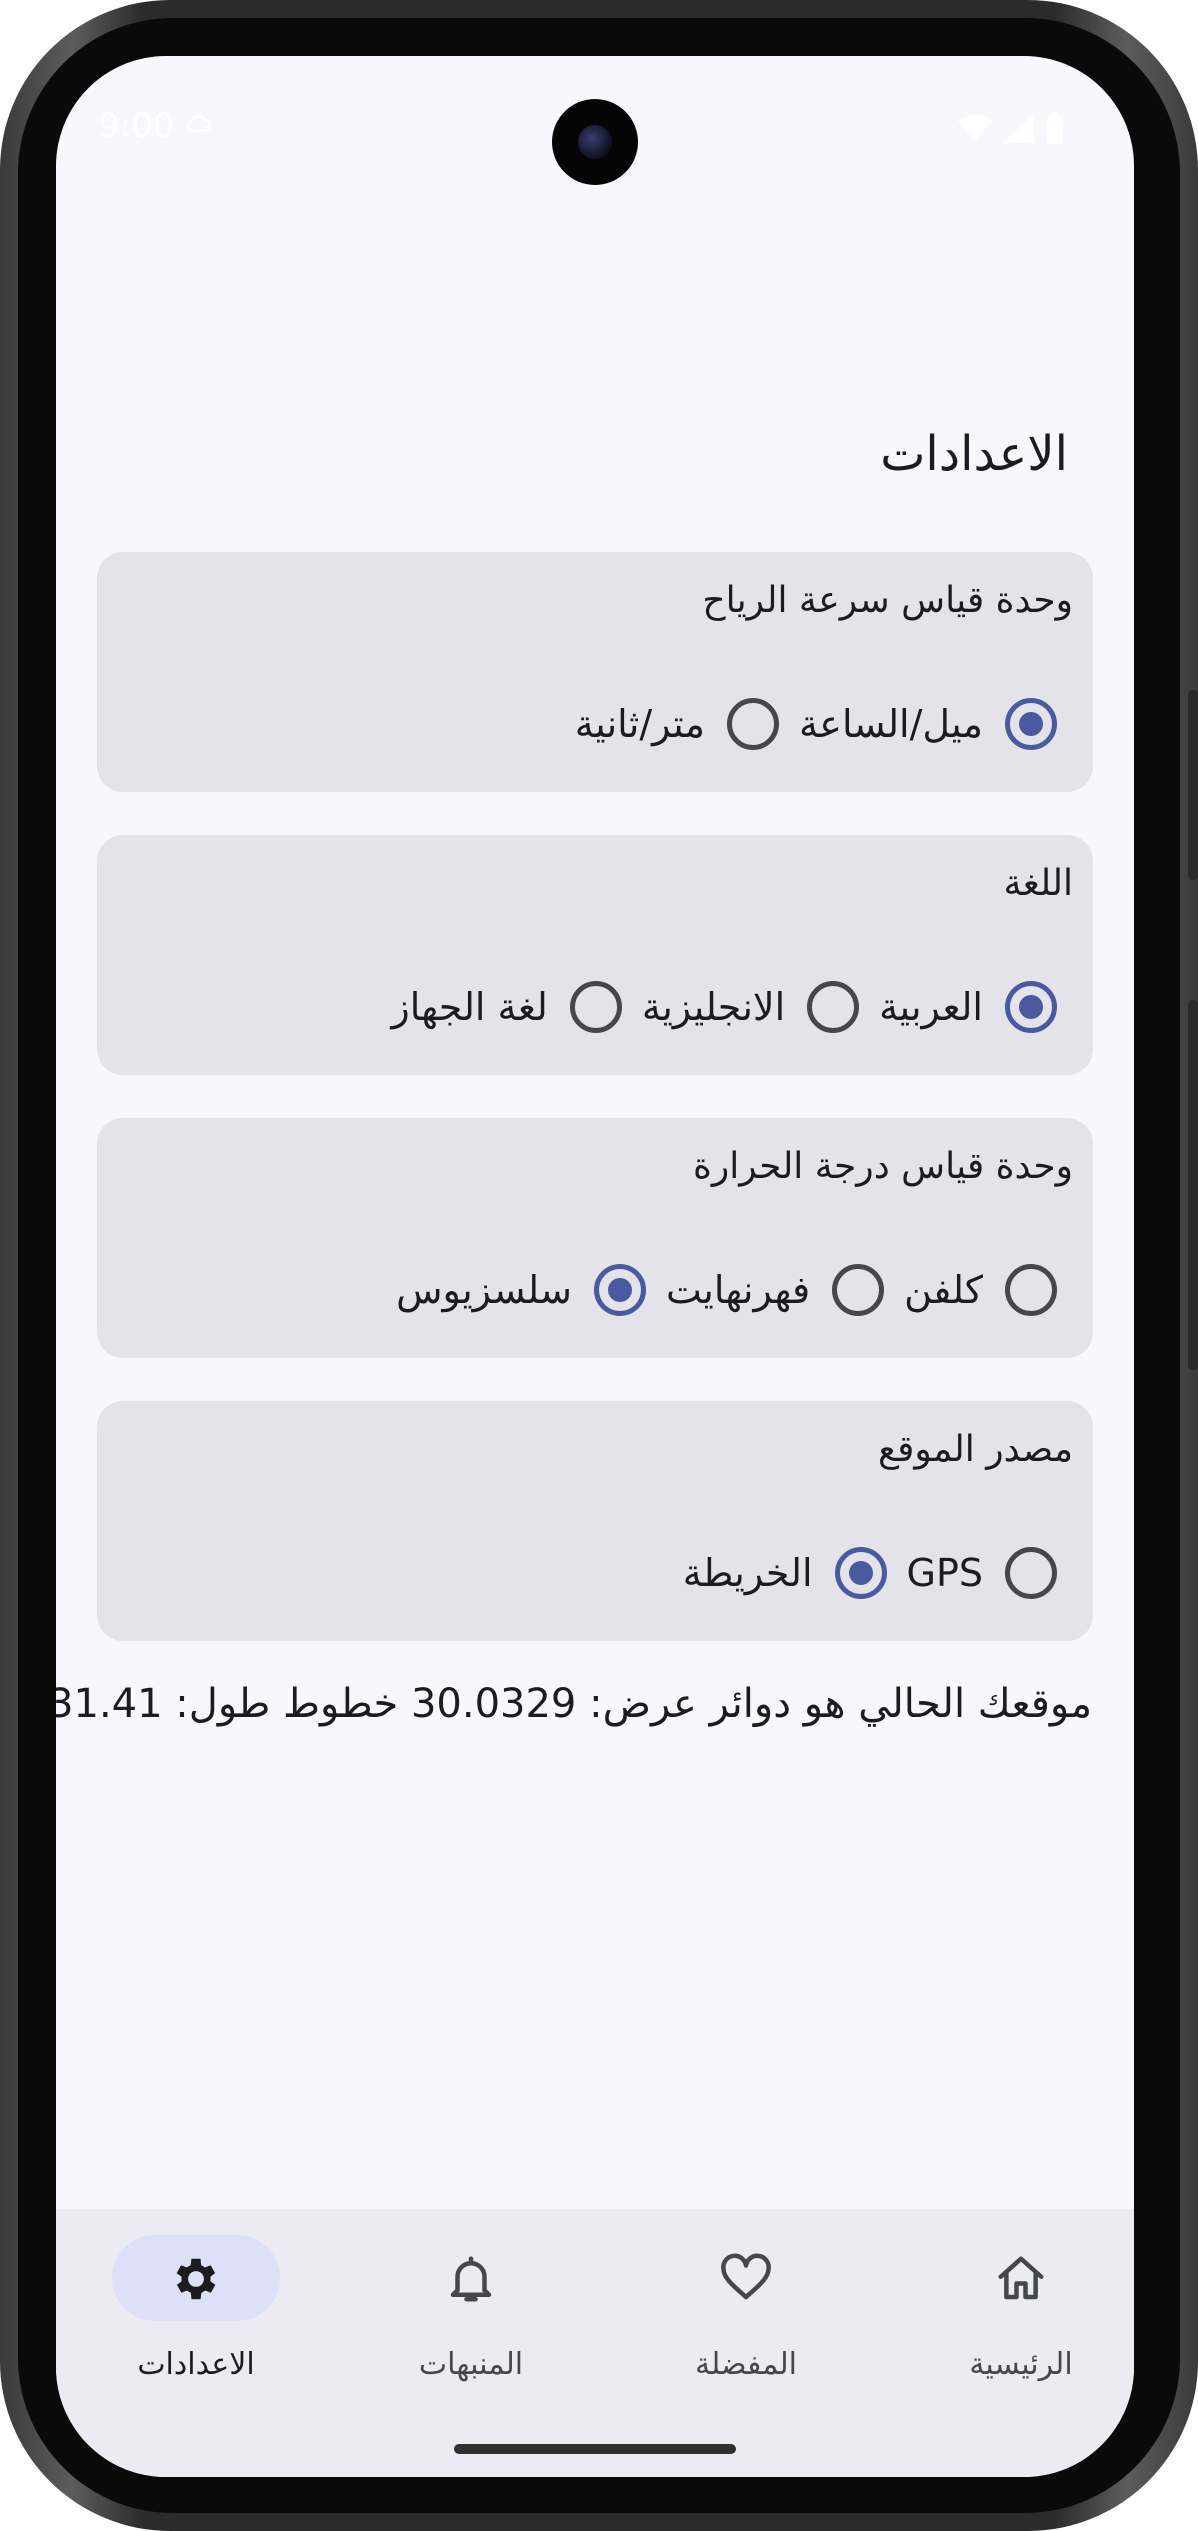 This screenshot has width=1198, height=2531. What do you see at coordinates (196, 2315) in the screenshot?
I see `nav-item-settings: الاعدادات` at bounding box center [196, 2315].